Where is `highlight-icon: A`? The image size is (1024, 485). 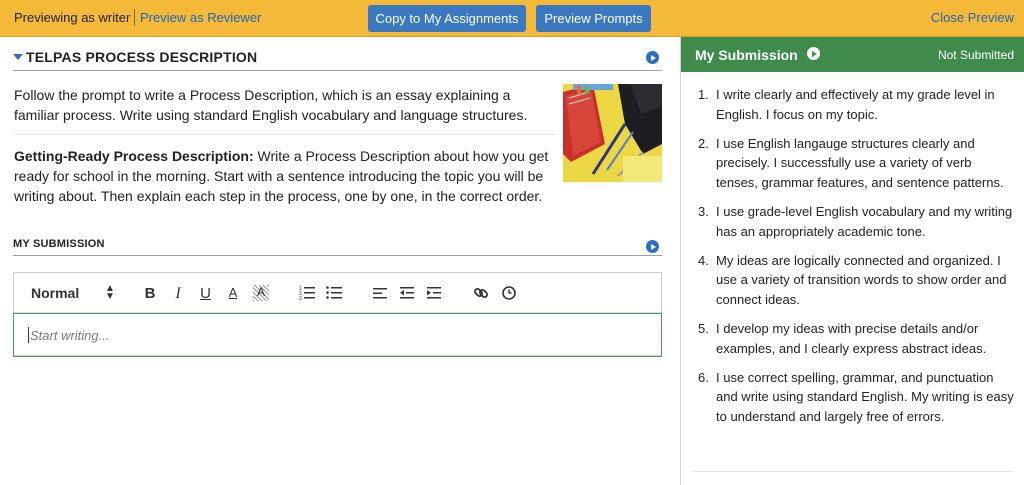 highlight-icon: A is located at coordinates (261, 293).